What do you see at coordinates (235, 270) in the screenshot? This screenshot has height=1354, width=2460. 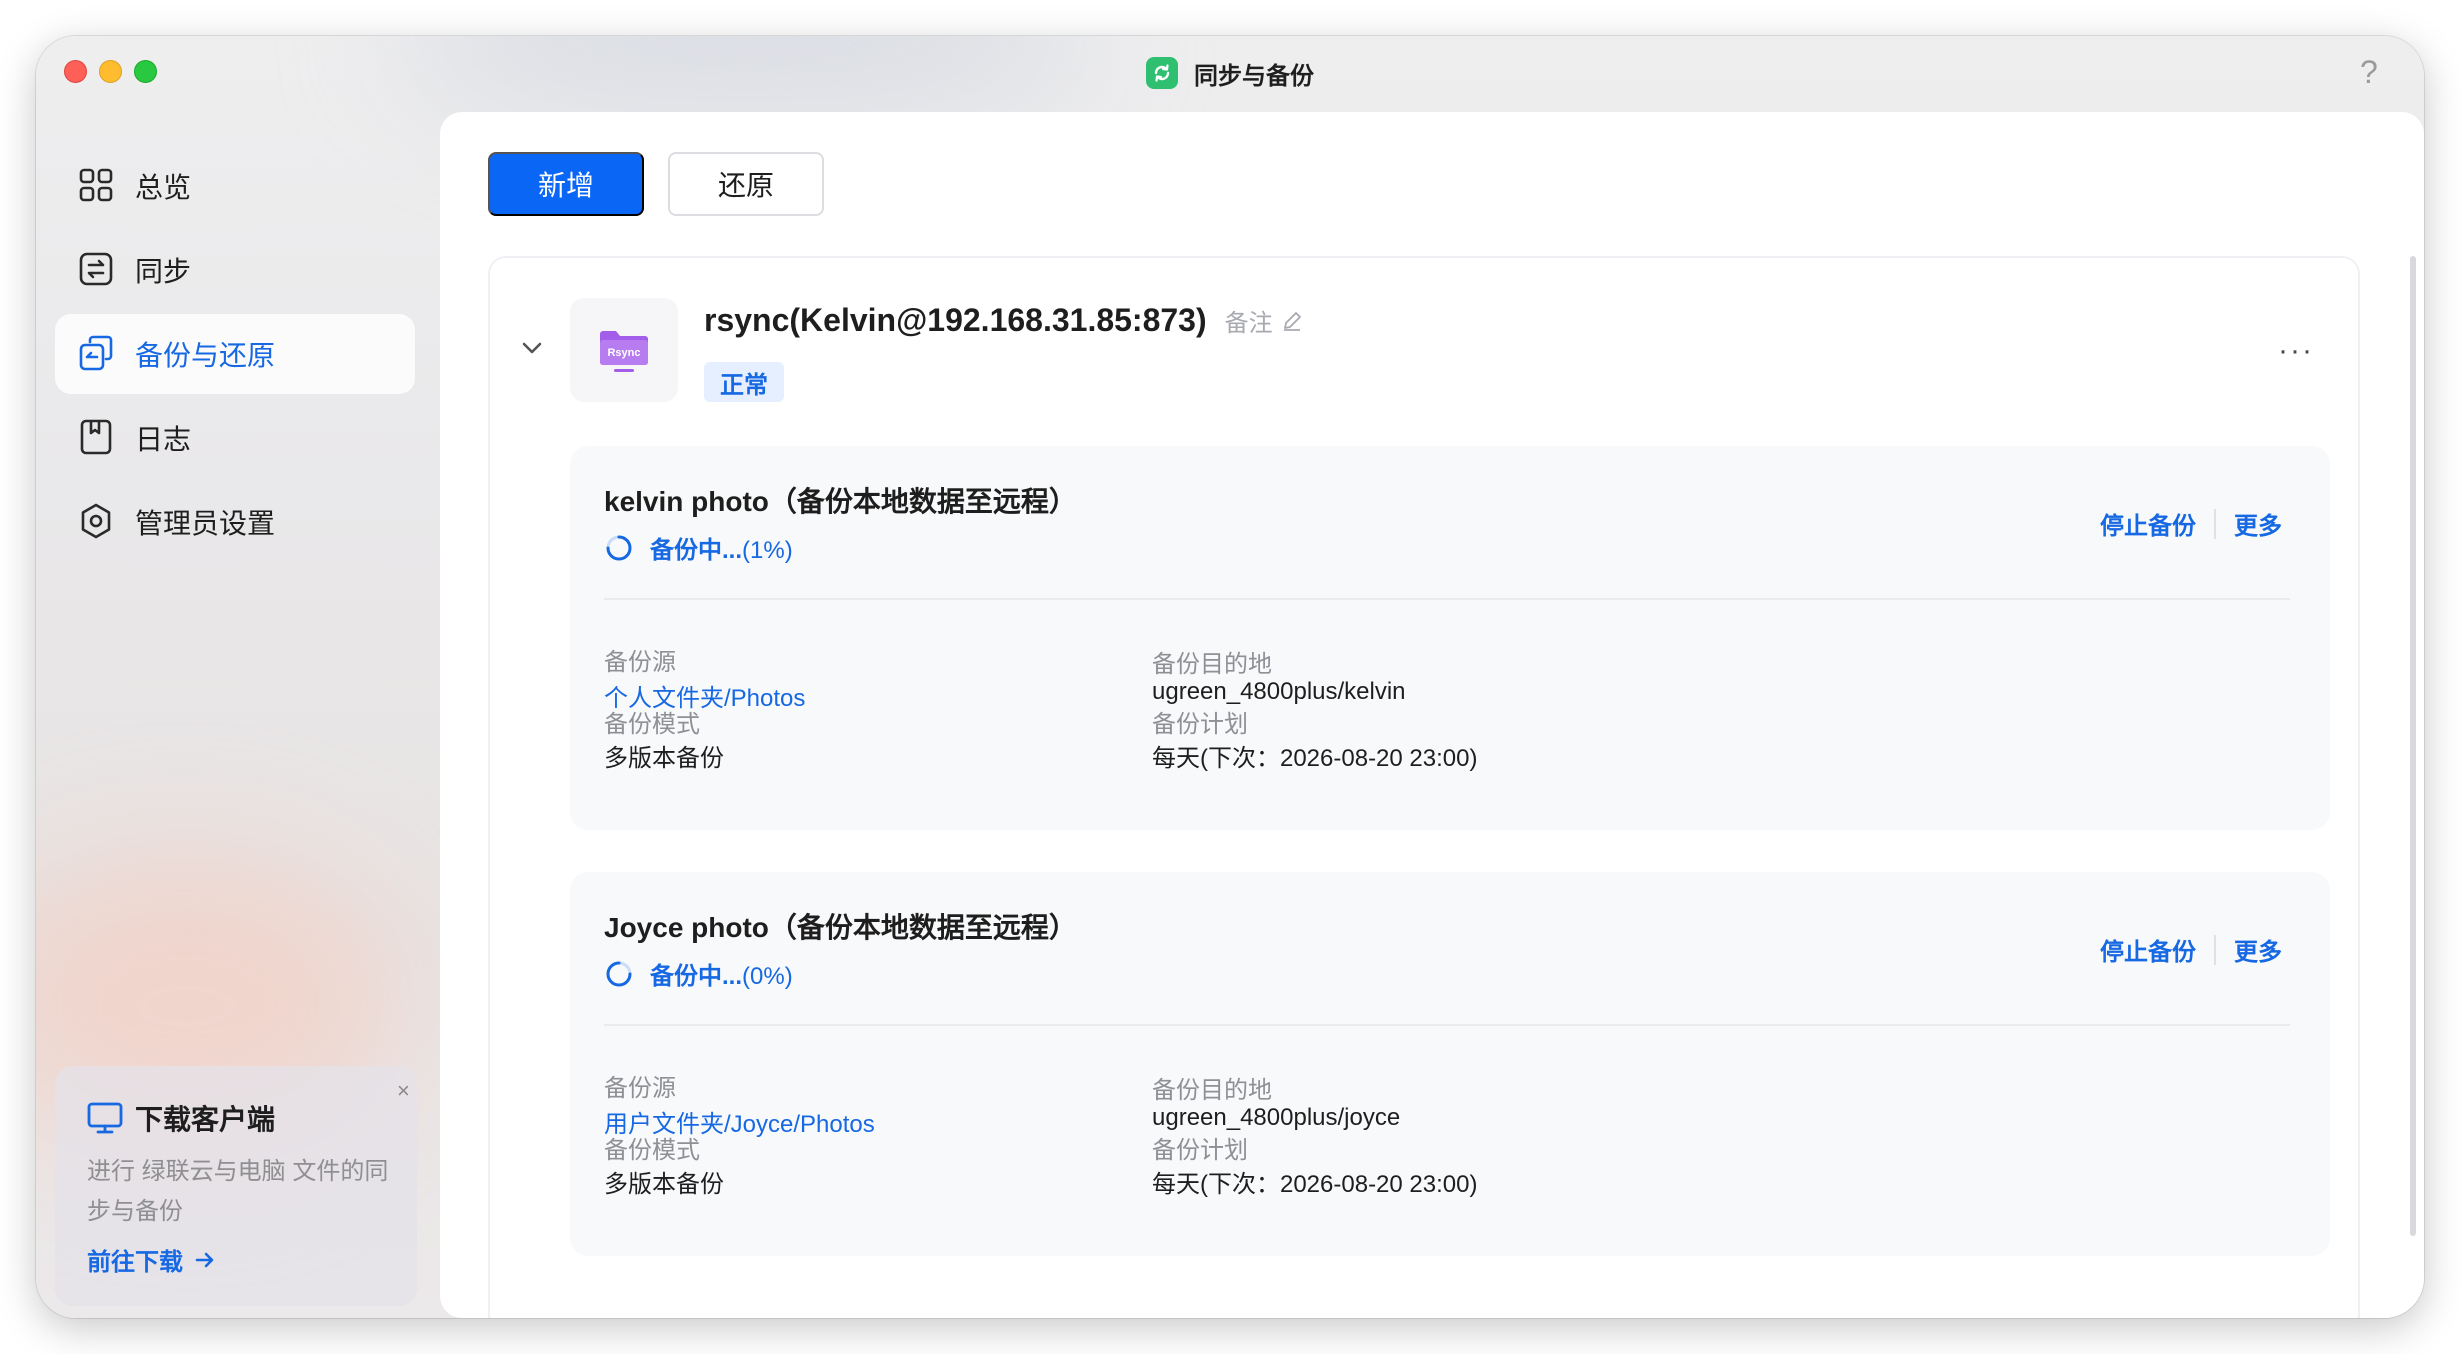 I see `sidebar-item-sync: 同步` at bounding box center [235, 270].